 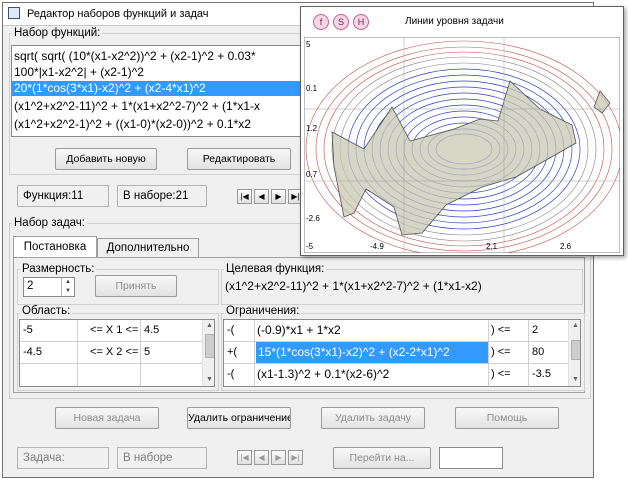 What do you see at coordinates (55, 247) in the screenshot?
I see `tab-setup: Постановка` at bounding box center [55, 247].